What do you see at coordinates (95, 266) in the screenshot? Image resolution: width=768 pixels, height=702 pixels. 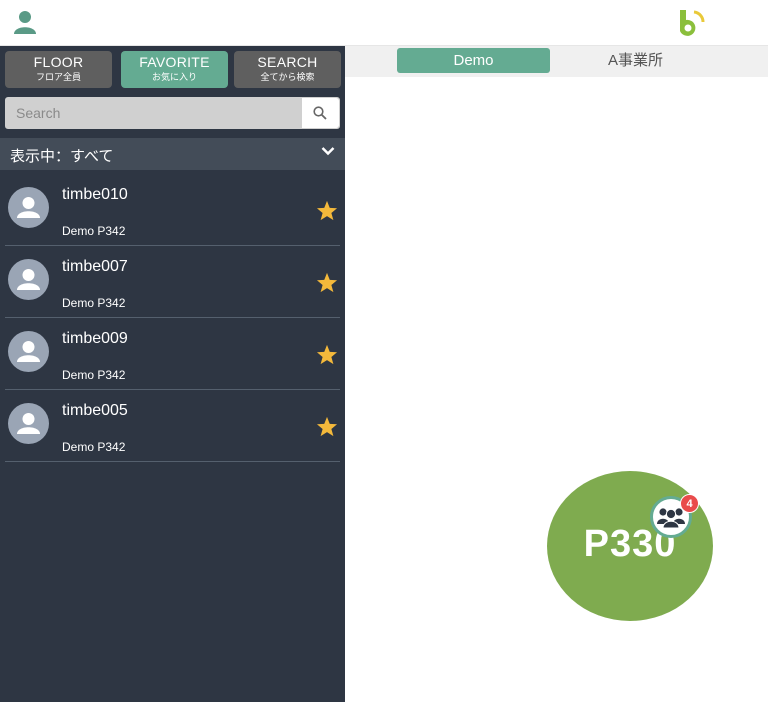 I see `user-name: timbe007` at bounding box center [95, 266].